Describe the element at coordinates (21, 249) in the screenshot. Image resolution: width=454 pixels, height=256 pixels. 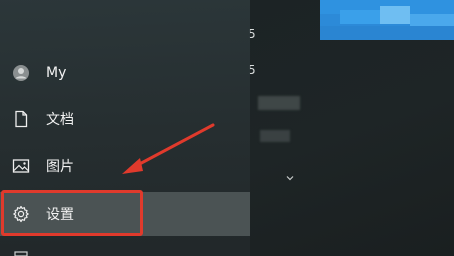
I see `partial-icon` at that location.